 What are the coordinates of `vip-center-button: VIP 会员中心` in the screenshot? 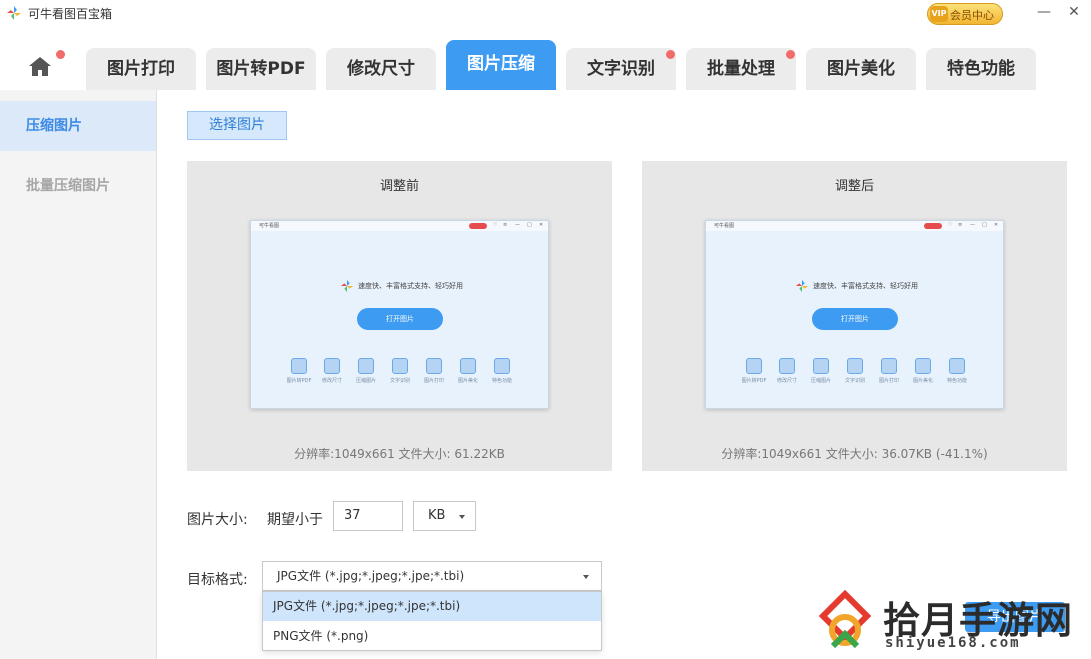 It's located at (965, 14).